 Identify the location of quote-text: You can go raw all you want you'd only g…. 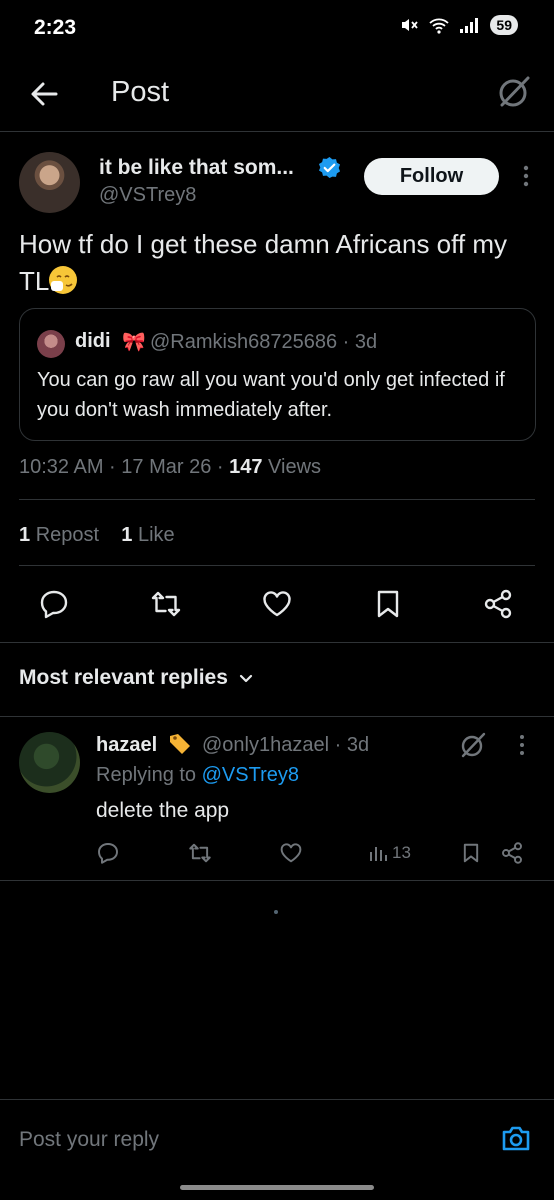
(271, 395).